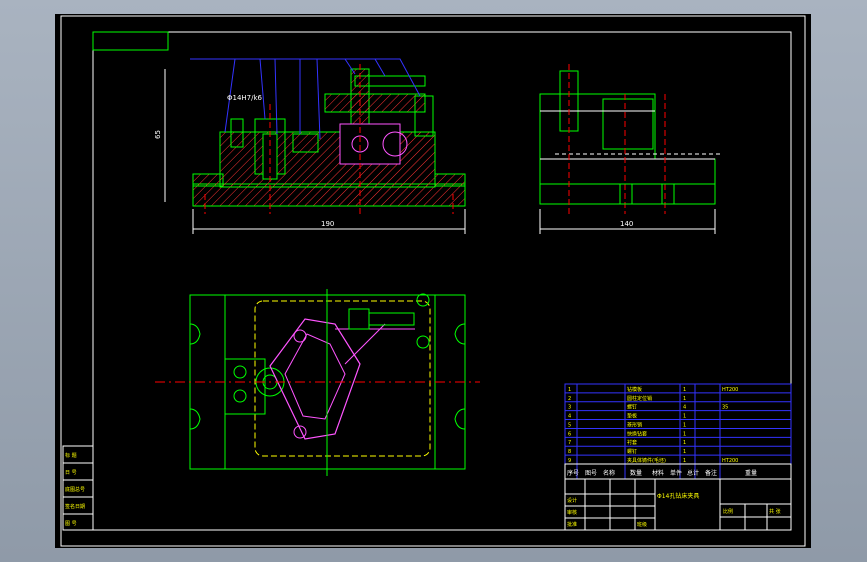 The width and height of the screenshot is (867, 562). What do you see at coordinates (725, 408) in the screenshot?
I see `bom-cell-mat: 35` at bounding box center [725, 408].